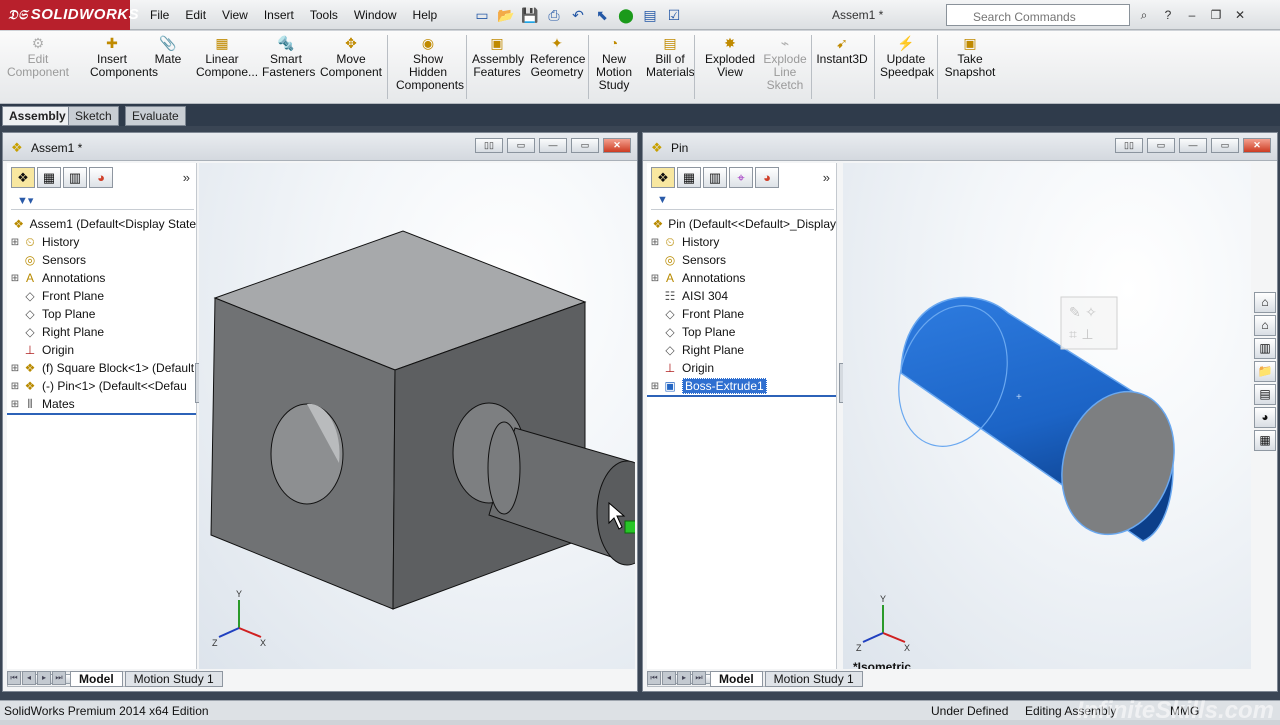 This screenshot has height=725, width=1280. Describe the element at coordinates (425, 15) in the screenshot. I see `menu-help: Help` at that location.